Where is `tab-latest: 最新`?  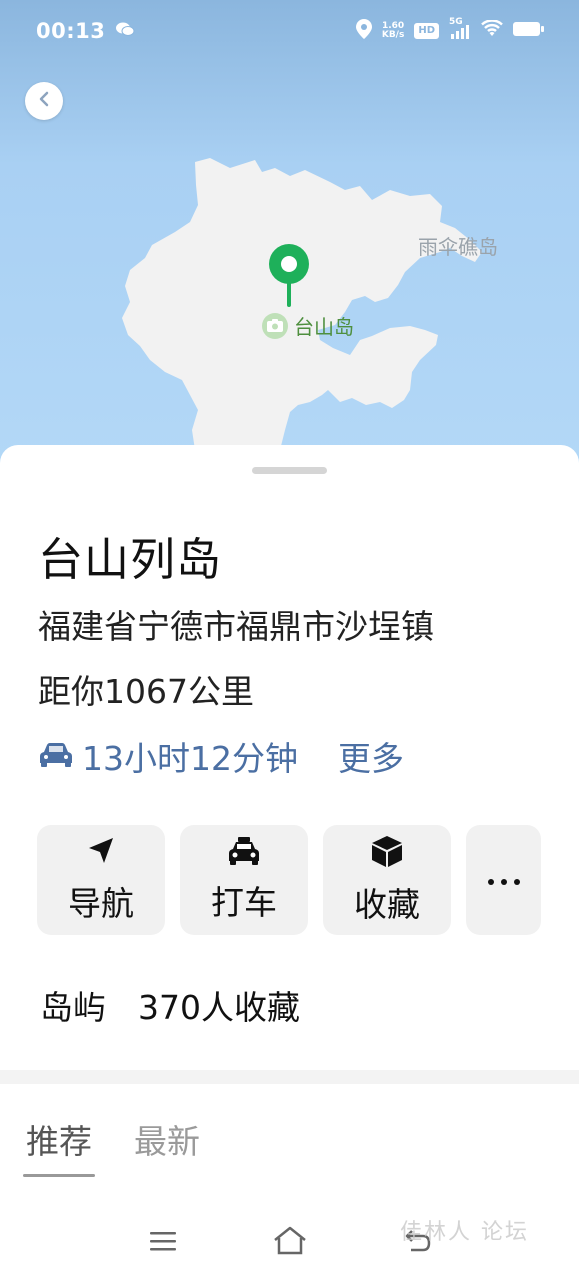 tab-latest: 最新 is located at coordinates (167, 1146).